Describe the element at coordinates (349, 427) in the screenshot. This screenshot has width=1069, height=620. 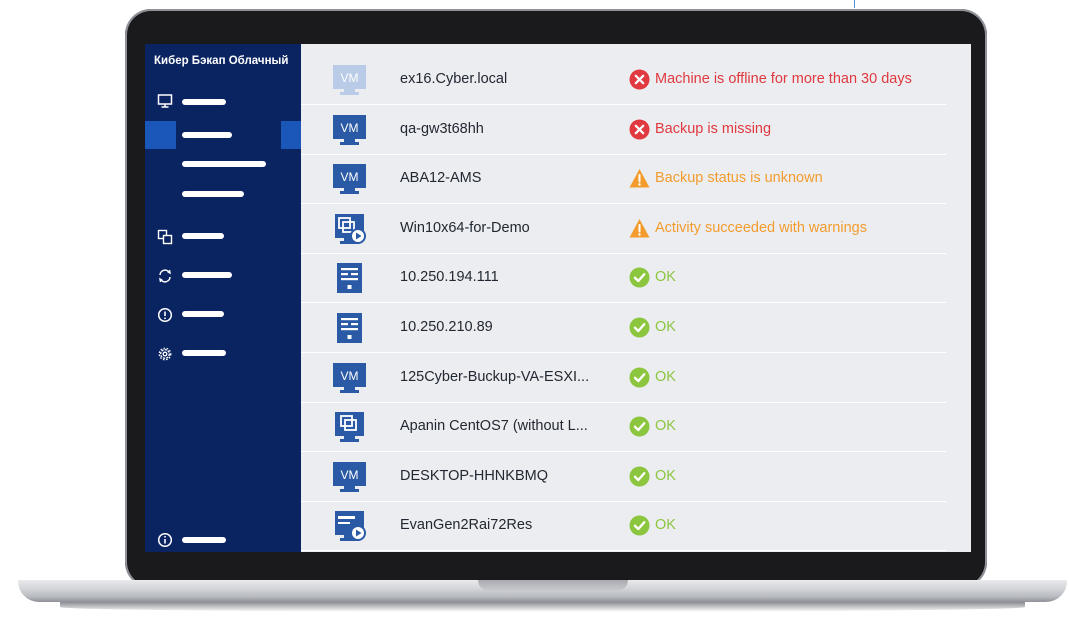
I see `multi-vm-icon` at that location.